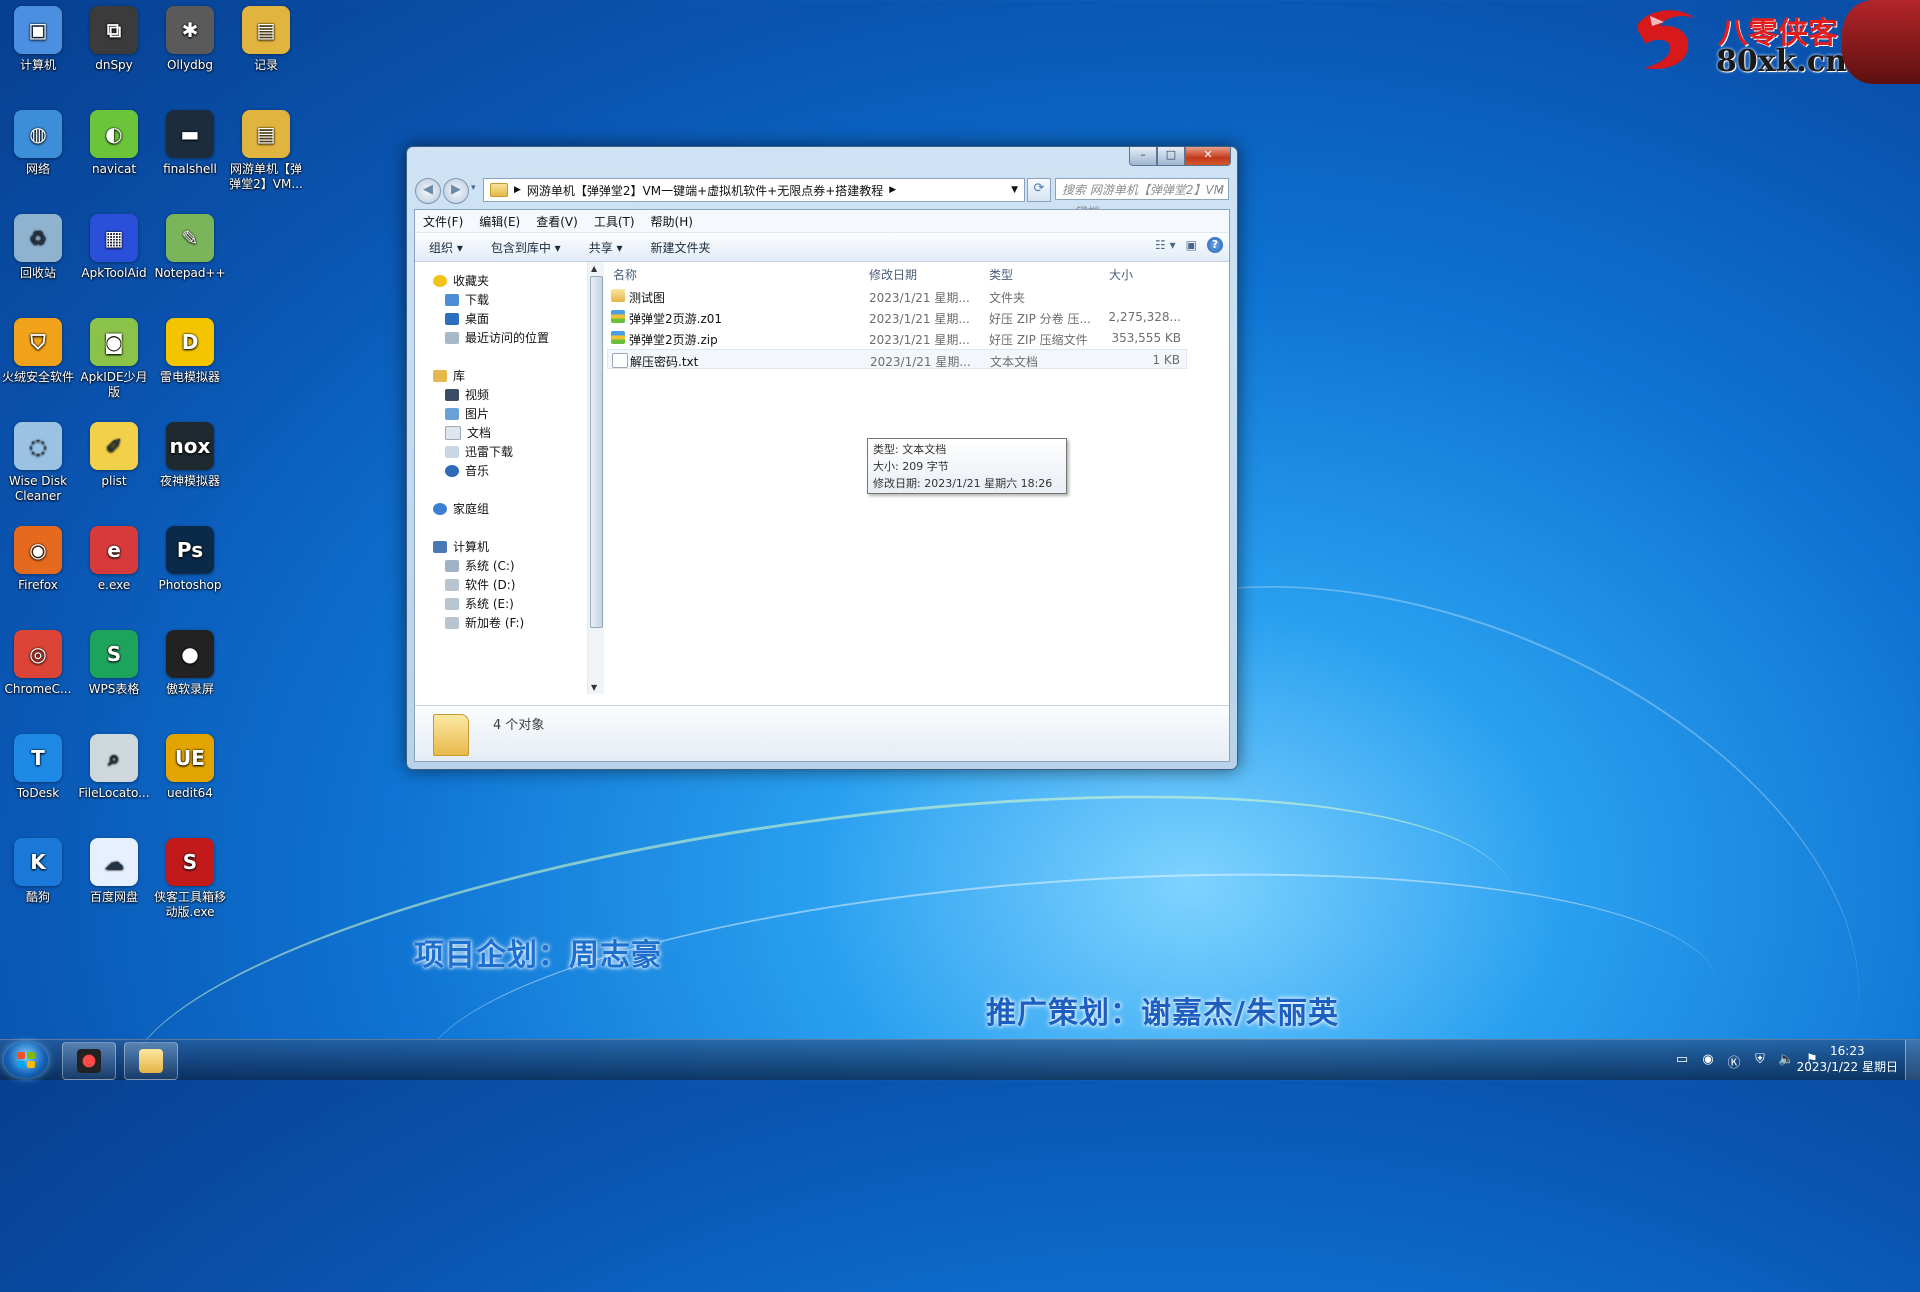 This screenshot has height=1292, width=1920. What do you see at coordinates (467, 413) in the screenshot?
I see `nav-pictures: 图片` at bounding box center [467, 413].